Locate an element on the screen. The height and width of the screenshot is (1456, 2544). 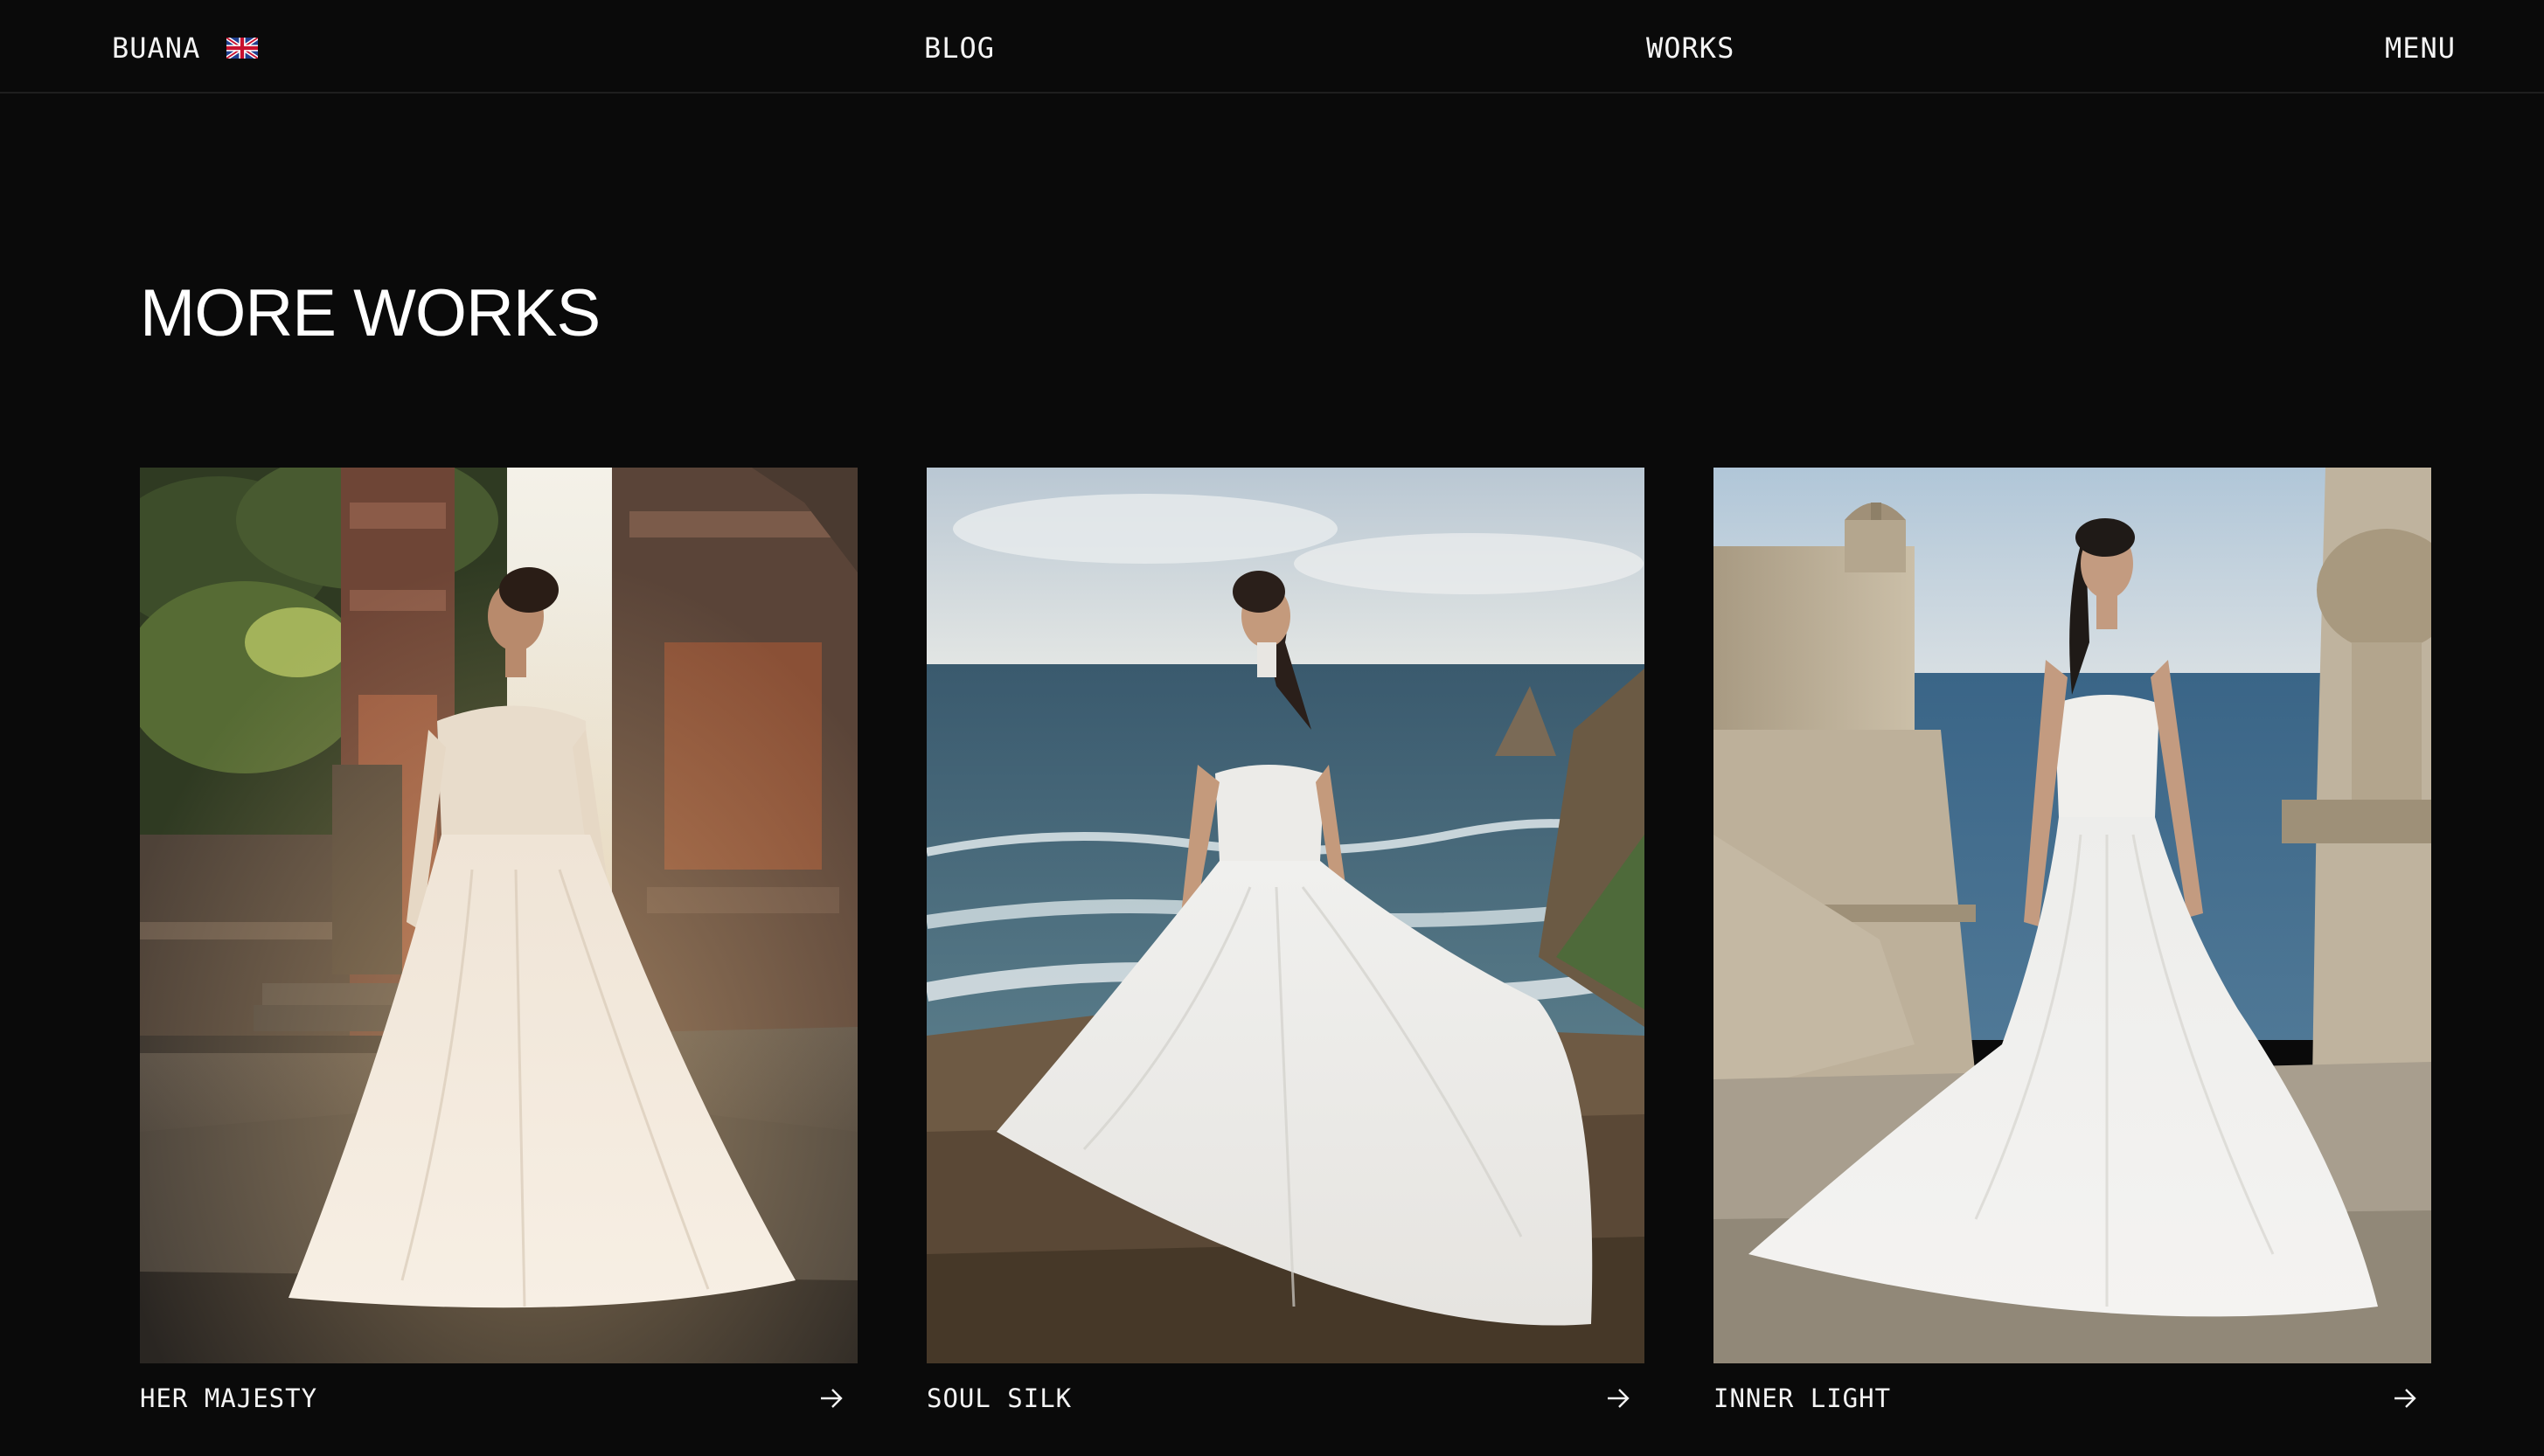
work-title: HER MAJESTY is located at coordinates (228, 1398).